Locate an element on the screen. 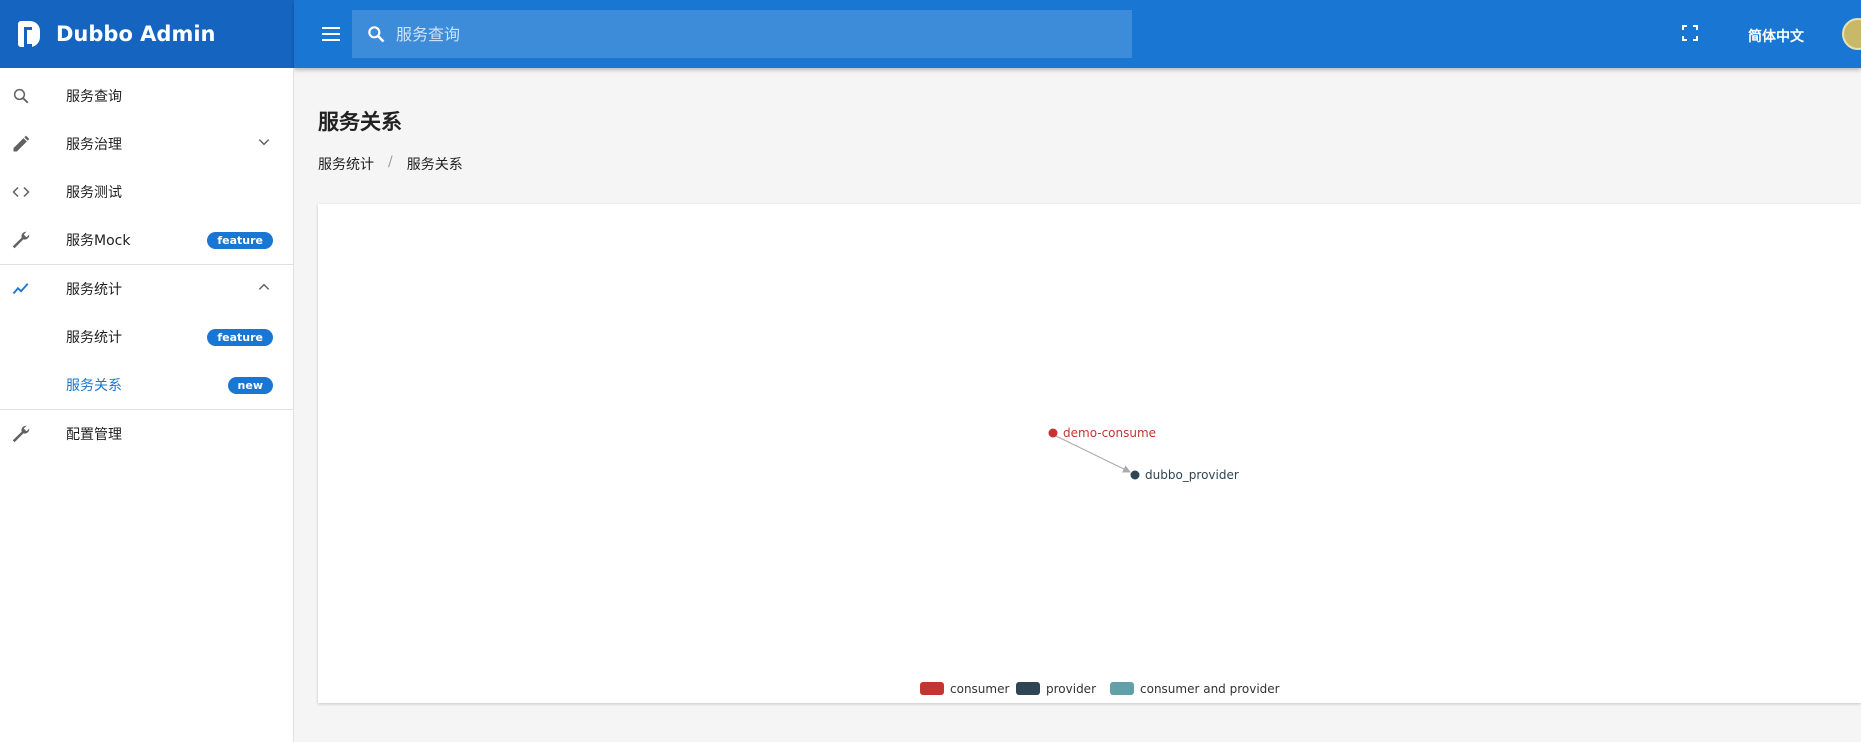 This screenshot has width=1861, height=742. breadcrumb-item: 服务关系 is located at coordinates (434, 165).